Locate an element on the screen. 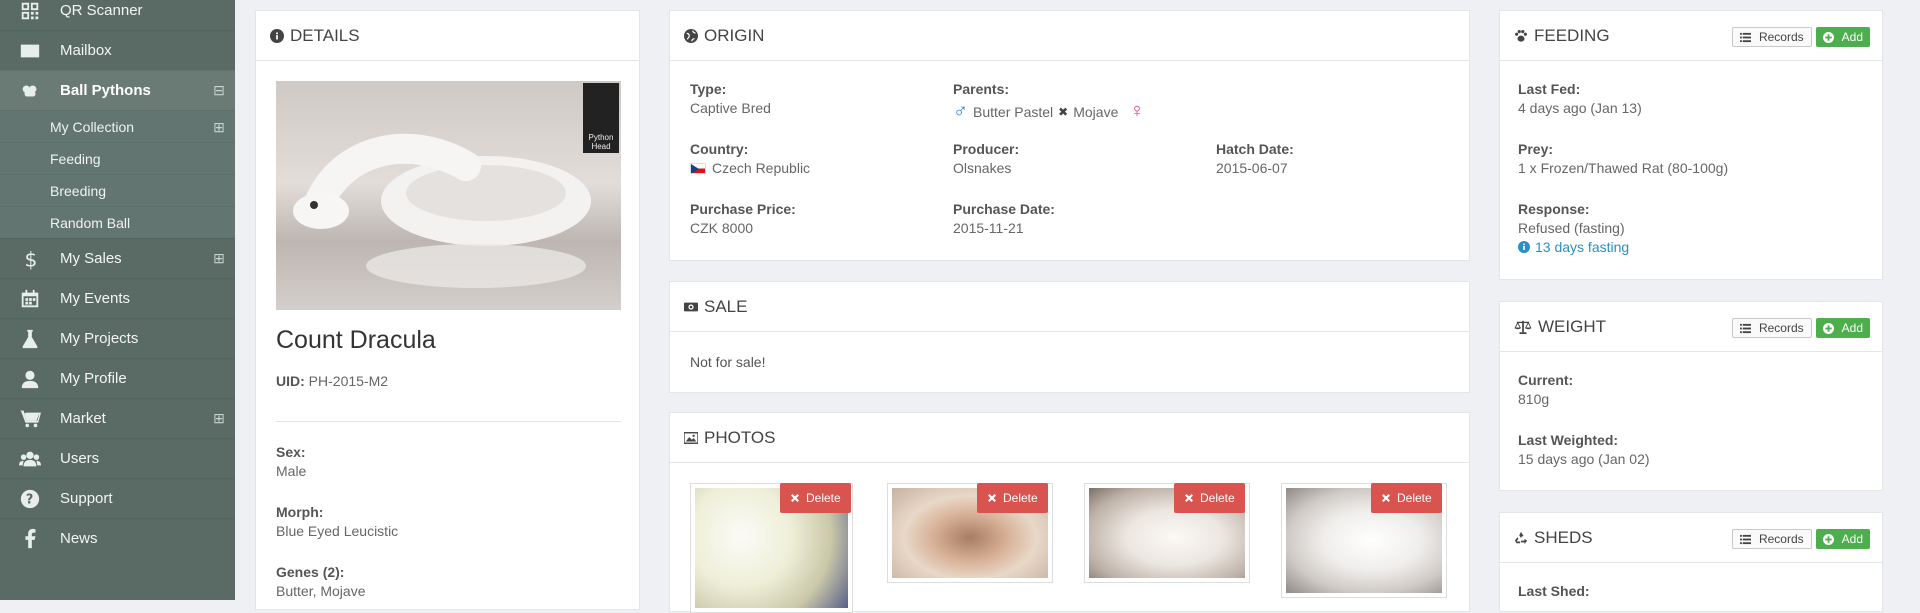 Image resolution: width=1920 pixels, height=613 pixels. snake-main-photo: Python Head is located at coordinates (448, 195).